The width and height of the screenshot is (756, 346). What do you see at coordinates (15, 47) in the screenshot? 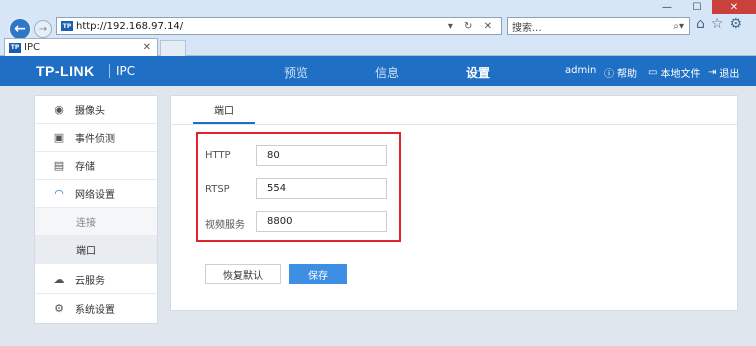
I see `tab-favicon-icon: TP` at bounding box center [15, 47].